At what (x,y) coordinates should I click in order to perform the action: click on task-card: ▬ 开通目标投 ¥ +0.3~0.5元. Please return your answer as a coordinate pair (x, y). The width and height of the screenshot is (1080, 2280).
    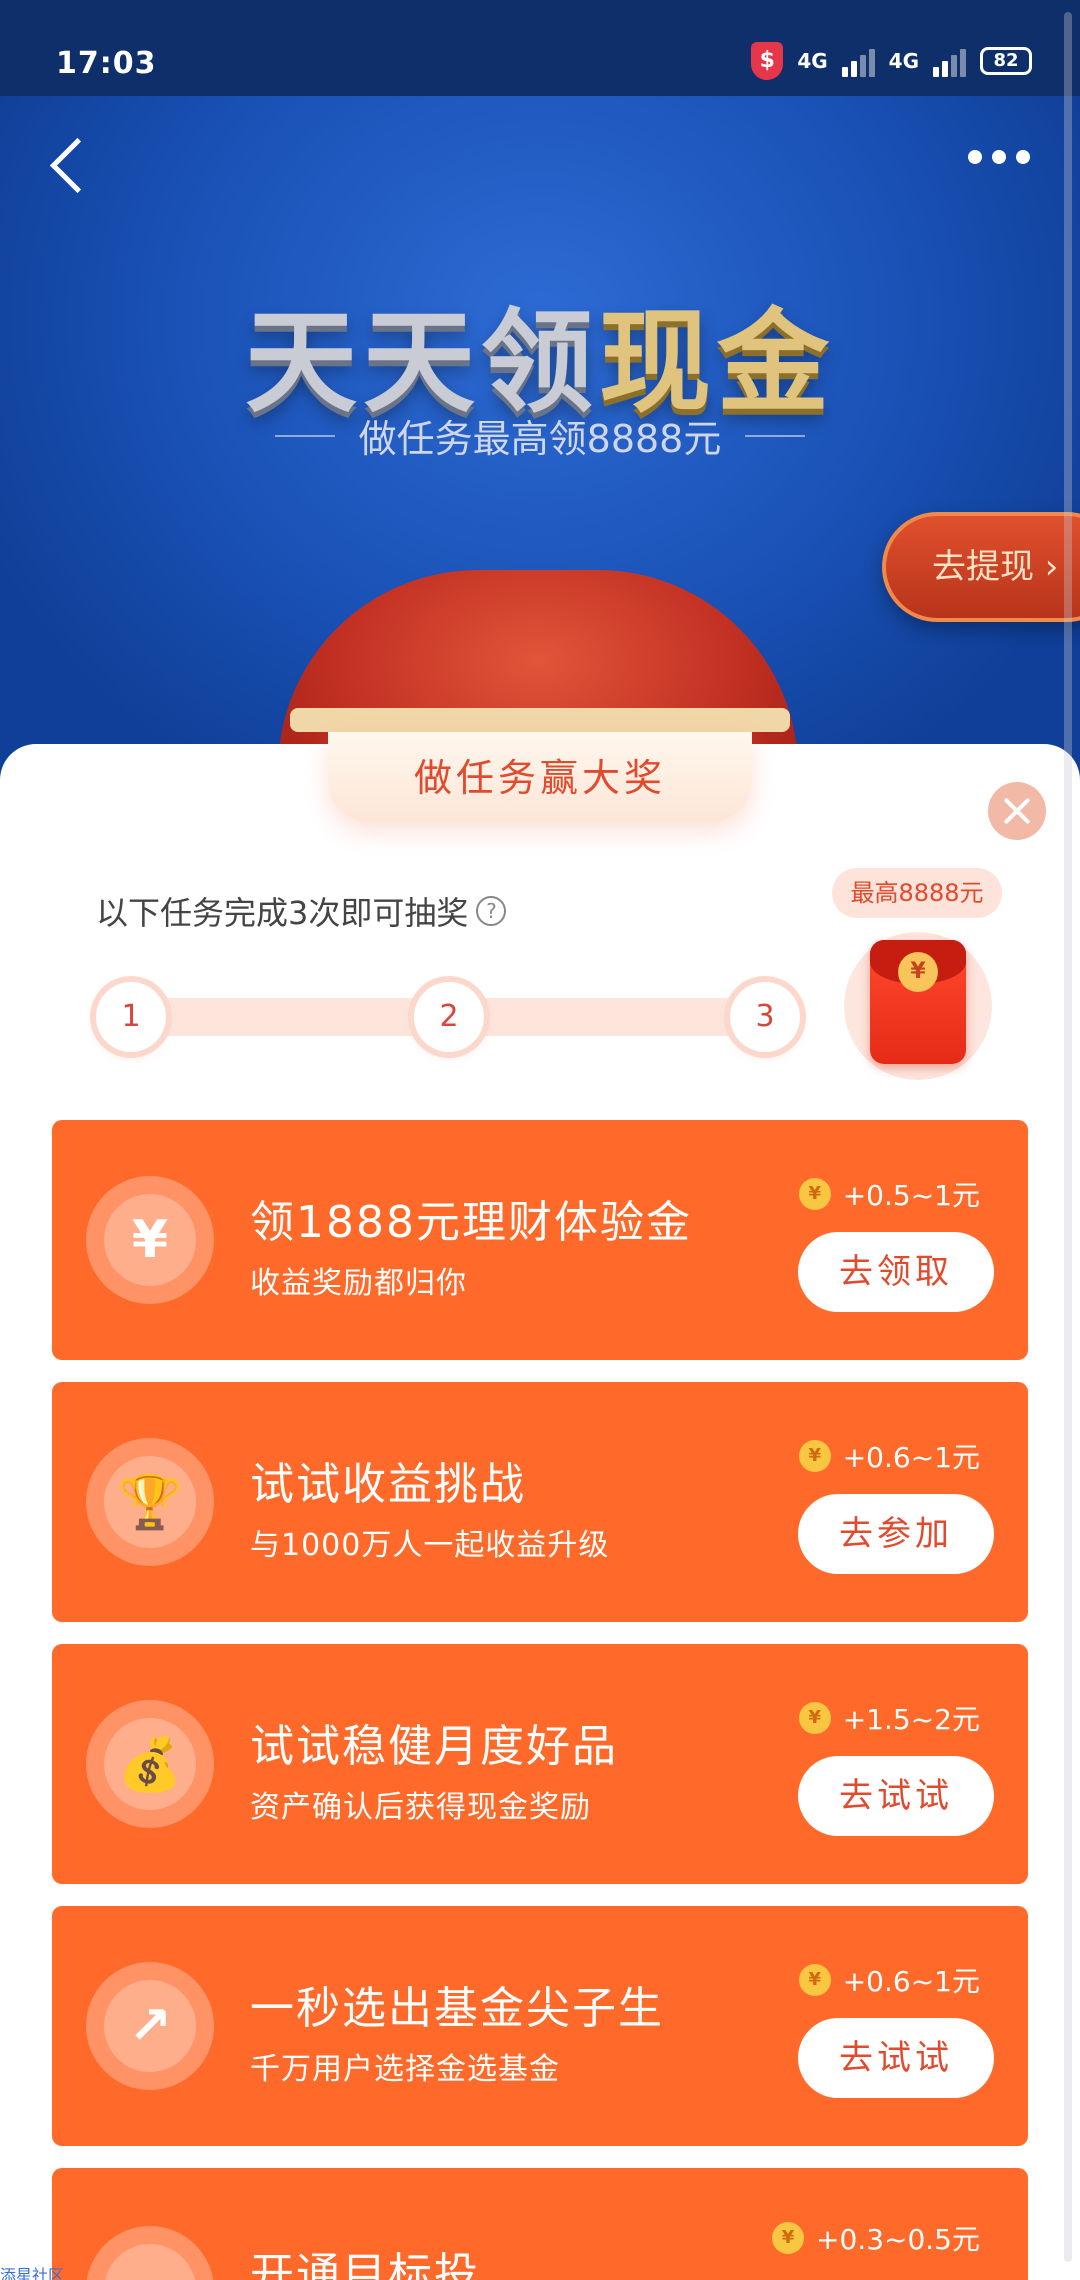
    Looking at the image, I should click on (540, 2224).